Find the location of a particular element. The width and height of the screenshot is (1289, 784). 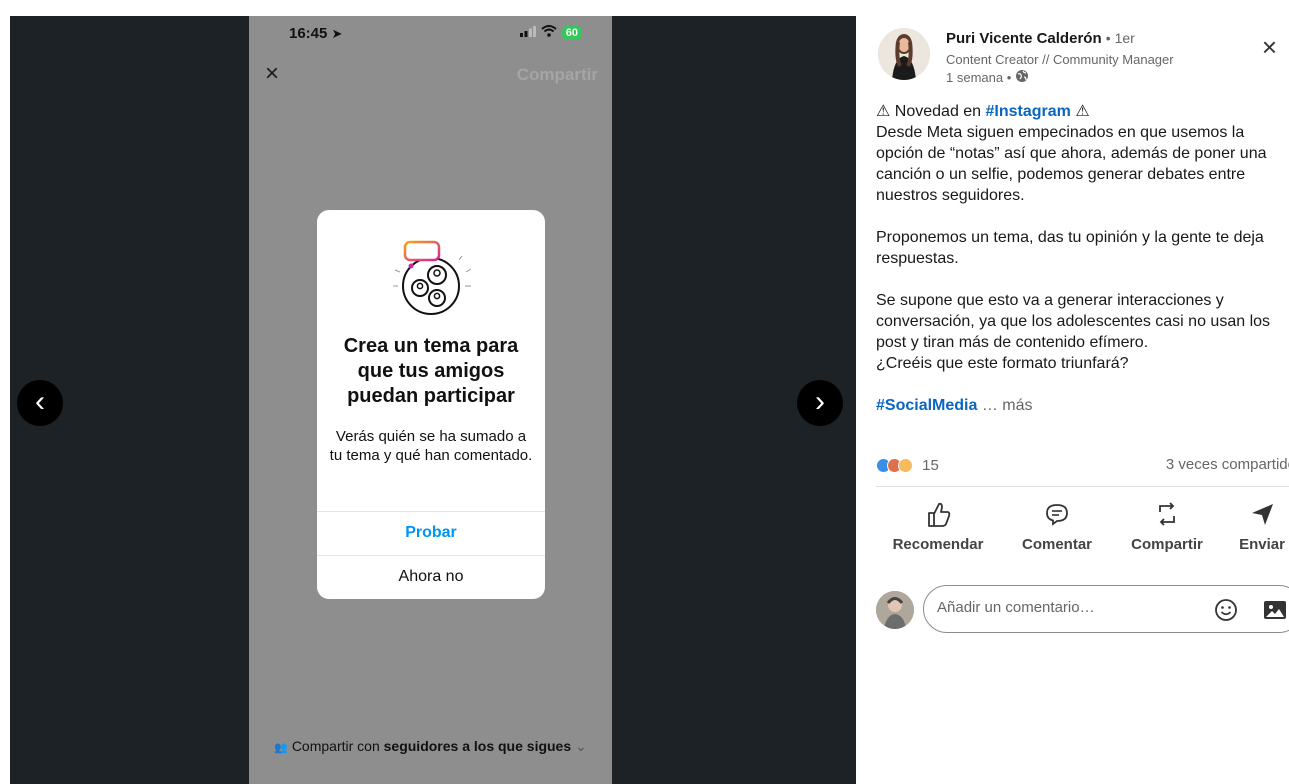

author-name: Puri Vicente Calderón • 1er is located at coordinates (1040, 38).